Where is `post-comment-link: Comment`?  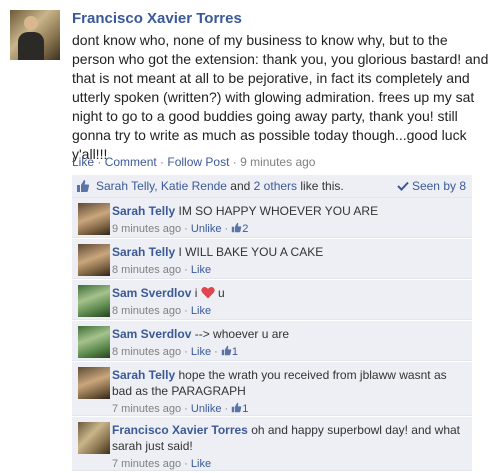
post-comment-link: Comment is located at coordinates (131, 162).